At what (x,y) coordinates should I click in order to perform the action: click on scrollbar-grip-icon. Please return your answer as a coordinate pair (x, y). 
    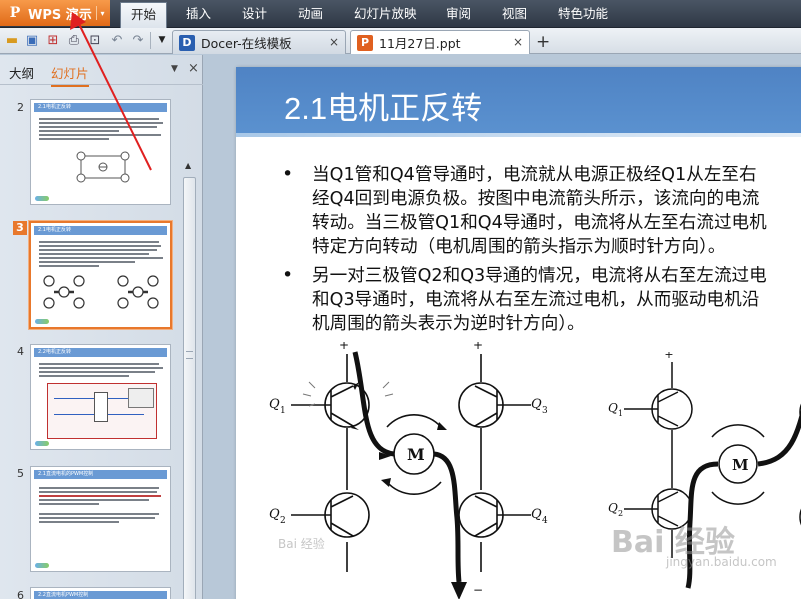
    Looking at the image, I should click on (189, 355).